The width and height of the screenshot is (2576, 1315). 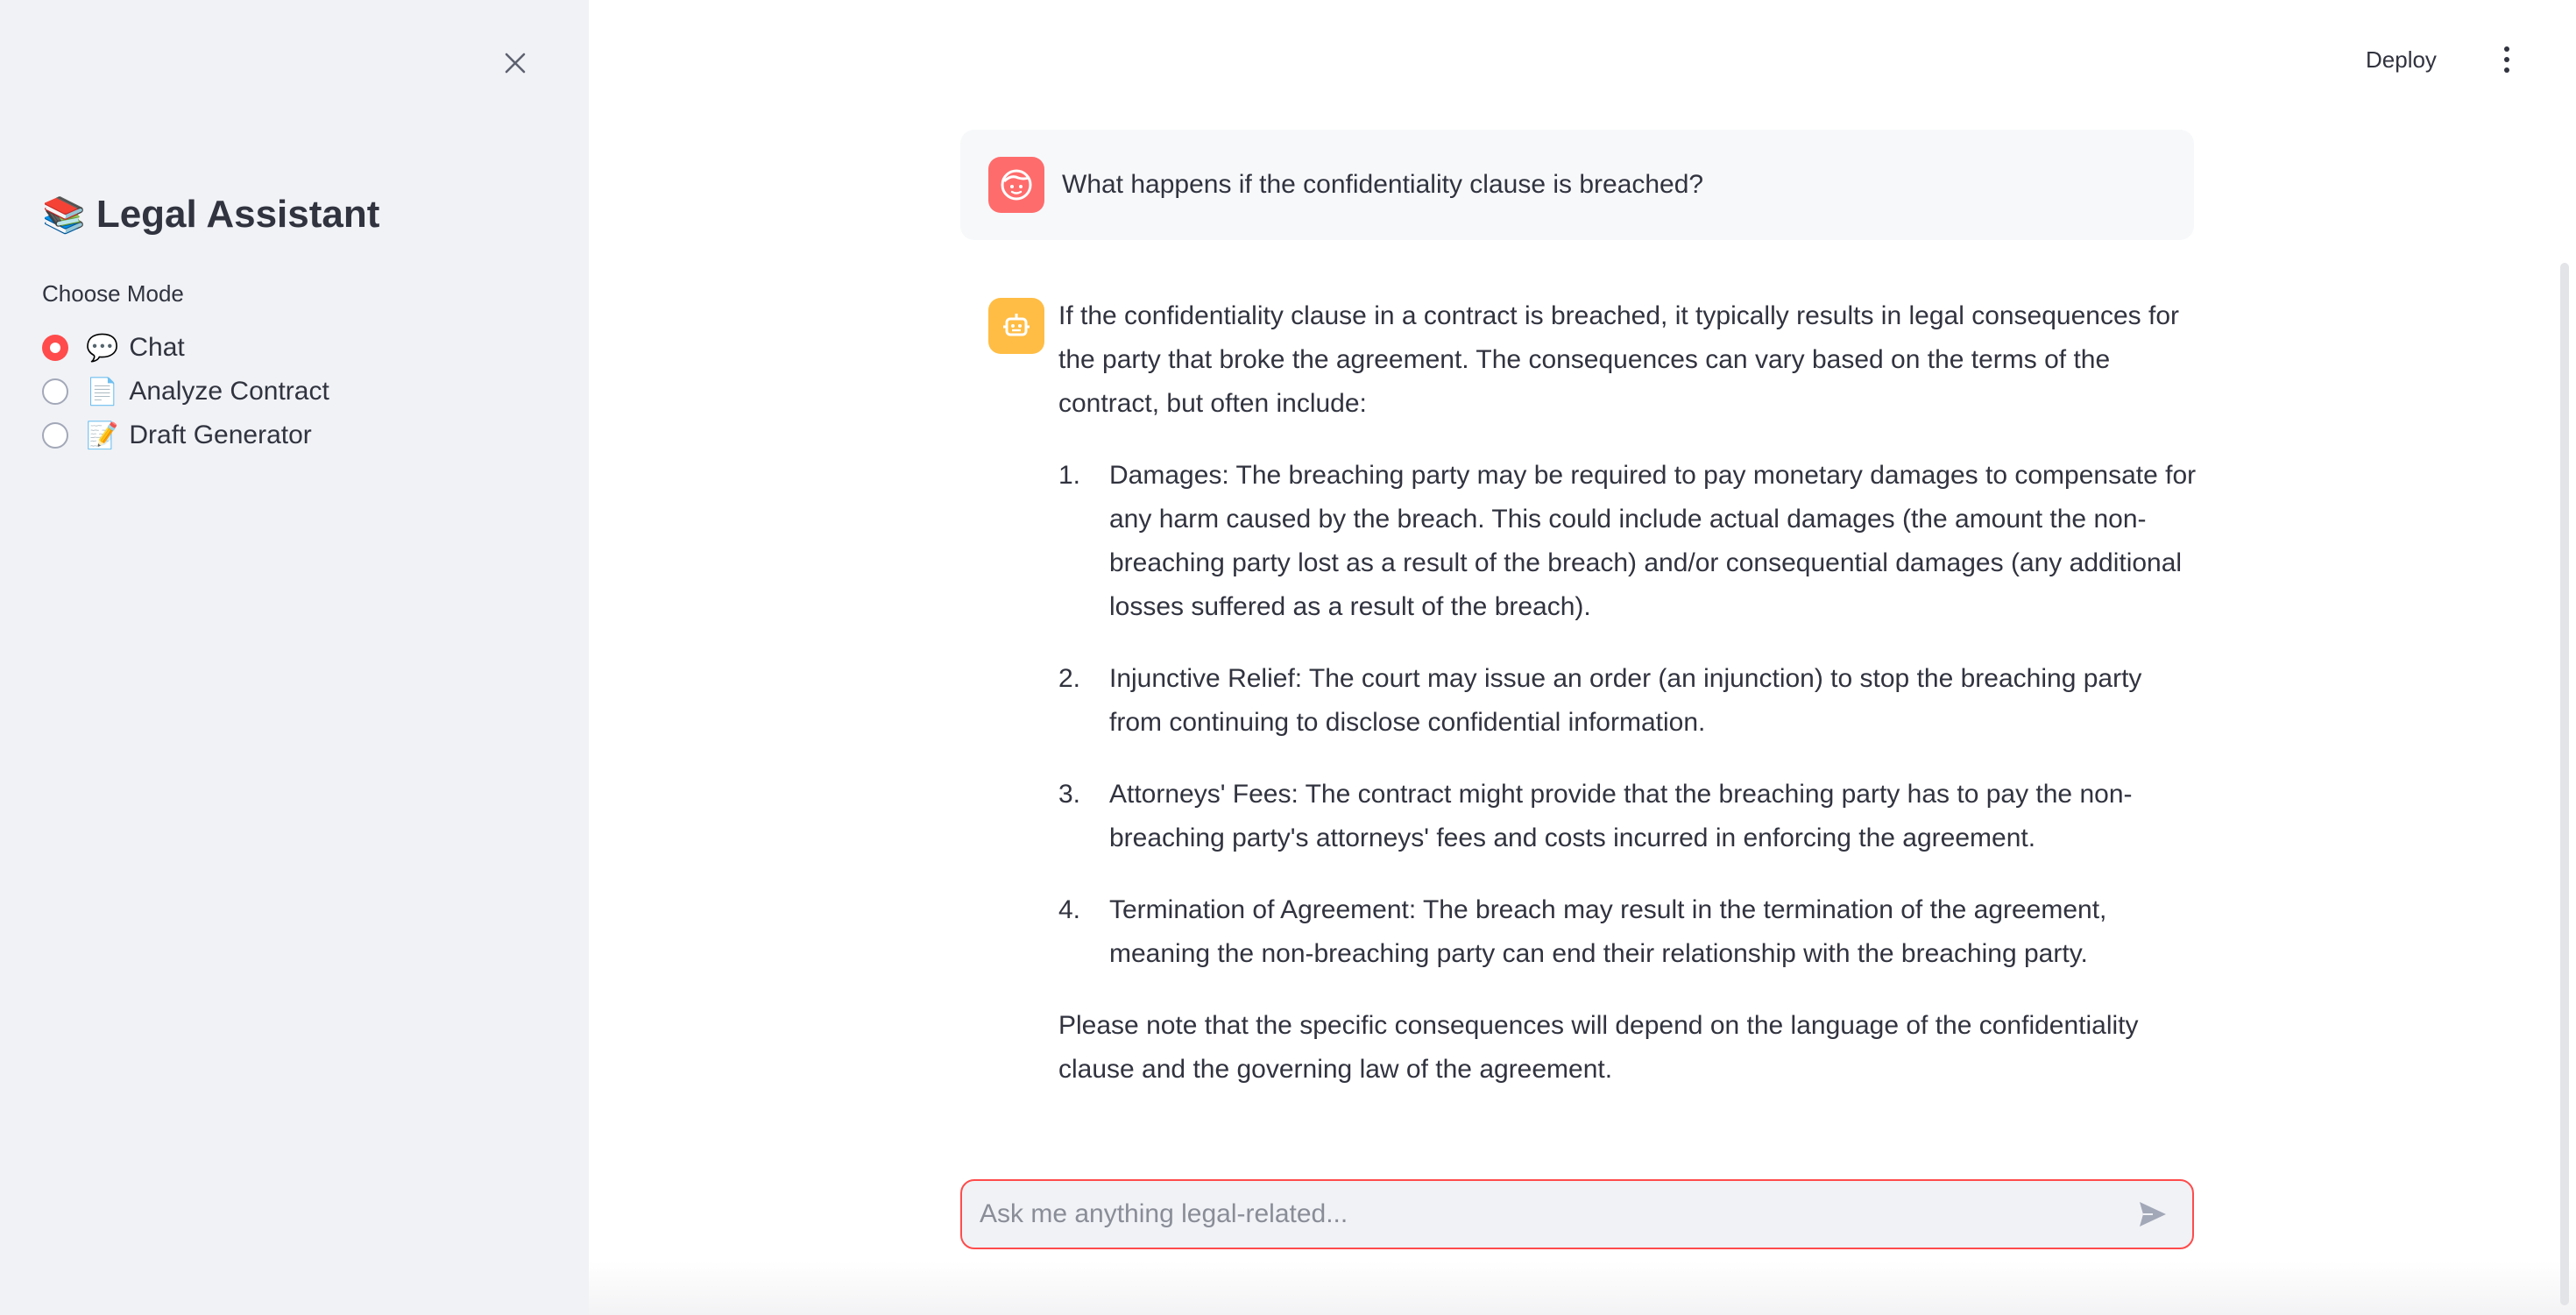 I want to click on list-number: 4., so click(x=1069, y=909).